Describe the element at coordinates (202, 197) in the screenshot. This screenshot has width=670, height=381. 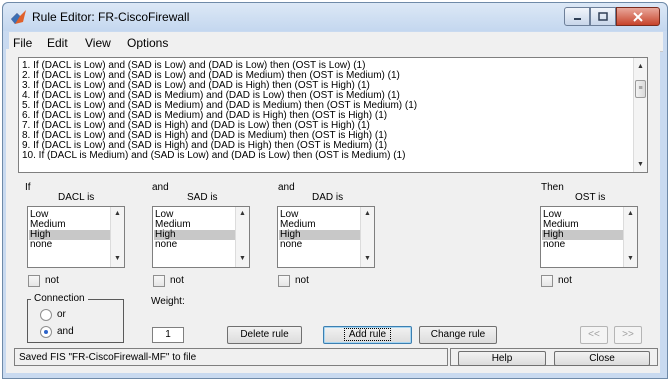
I see `sad-label: SAD is` at that location.